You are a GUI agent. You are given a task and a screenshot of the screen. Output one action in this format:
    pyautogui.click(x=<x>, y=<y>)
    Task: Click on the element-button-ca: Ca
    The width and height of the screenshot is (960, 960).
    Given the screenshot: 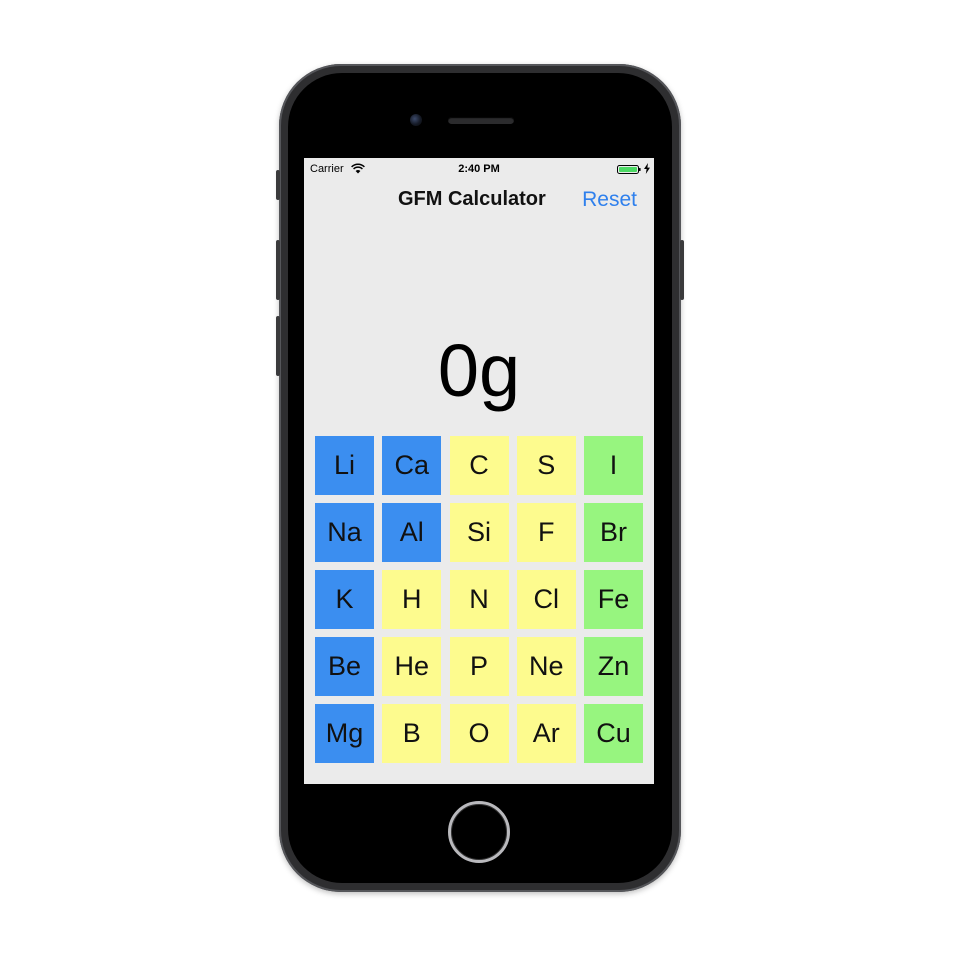 What is the action you would take?
    pyautogui.click(x=412, y=465)
    